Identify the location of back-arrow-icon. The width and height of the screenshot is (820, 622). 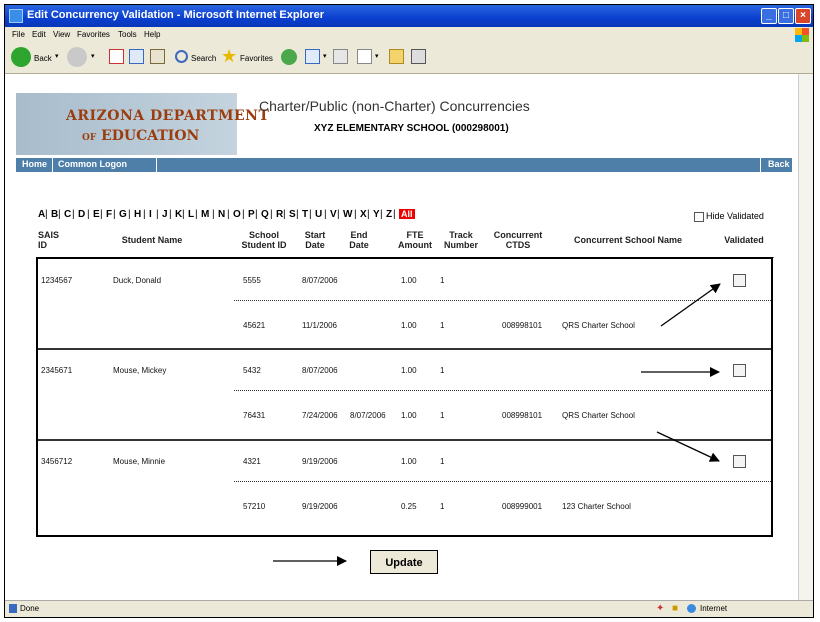
(21, 57).